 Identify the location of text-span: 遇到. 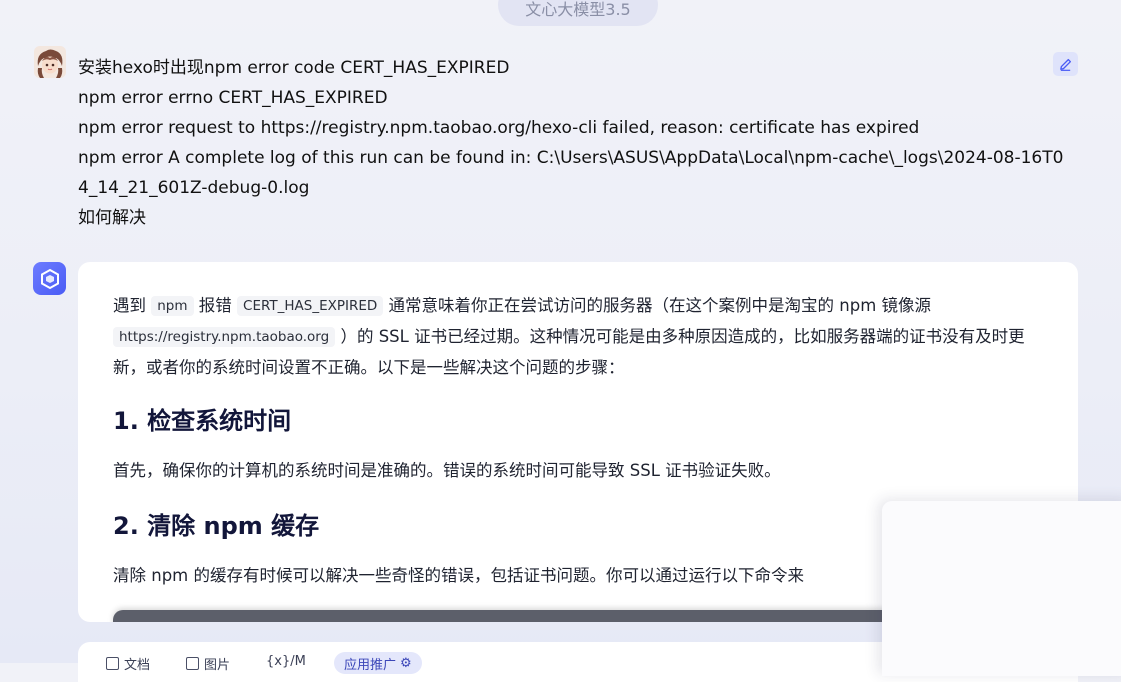
(129, 305).